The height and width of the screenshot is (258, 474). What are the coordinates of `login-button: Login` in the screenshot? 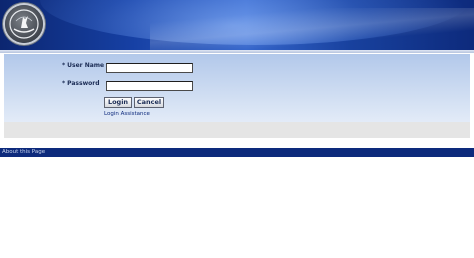 It's located at (118, 102).